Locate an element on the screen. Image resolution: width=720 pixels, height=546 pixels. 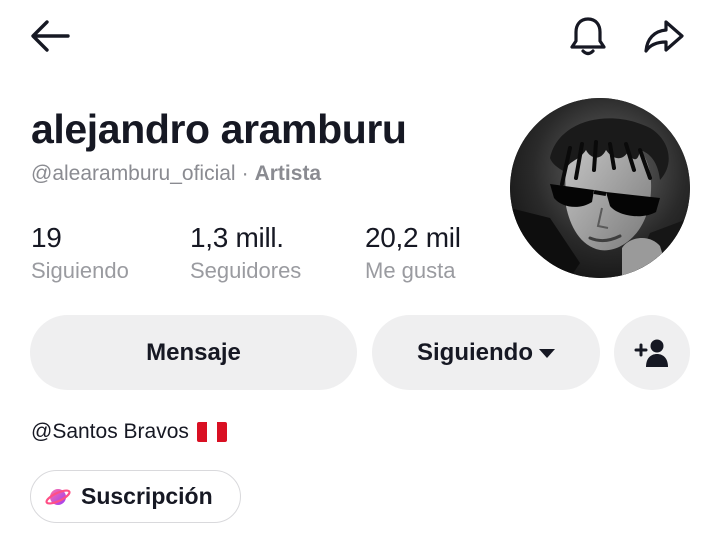
planet-icon is located at coordinates (58, 497).